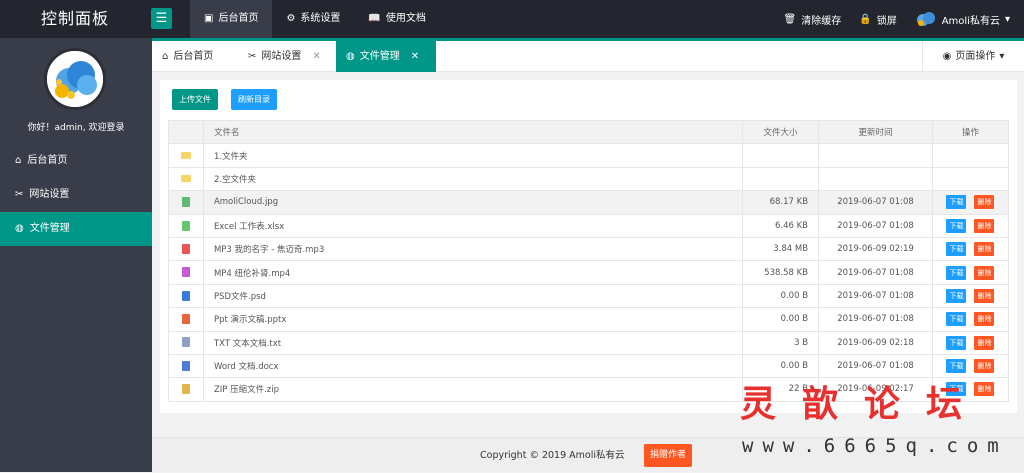 The width and height of the screenshot is (1024, 473). I want to click on table-row: Word 文档.docx 0.00 B 2019-06-07 01:08 下载 删除, so click(589, 366).